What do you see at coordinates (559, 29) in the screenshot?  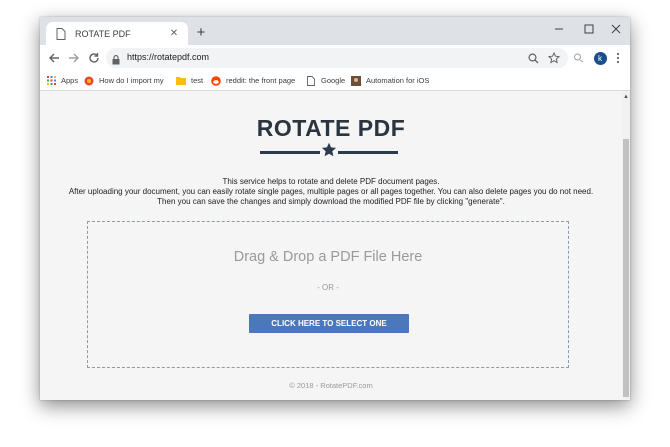 I see `minimize-button` at bounding box center [559, 29].